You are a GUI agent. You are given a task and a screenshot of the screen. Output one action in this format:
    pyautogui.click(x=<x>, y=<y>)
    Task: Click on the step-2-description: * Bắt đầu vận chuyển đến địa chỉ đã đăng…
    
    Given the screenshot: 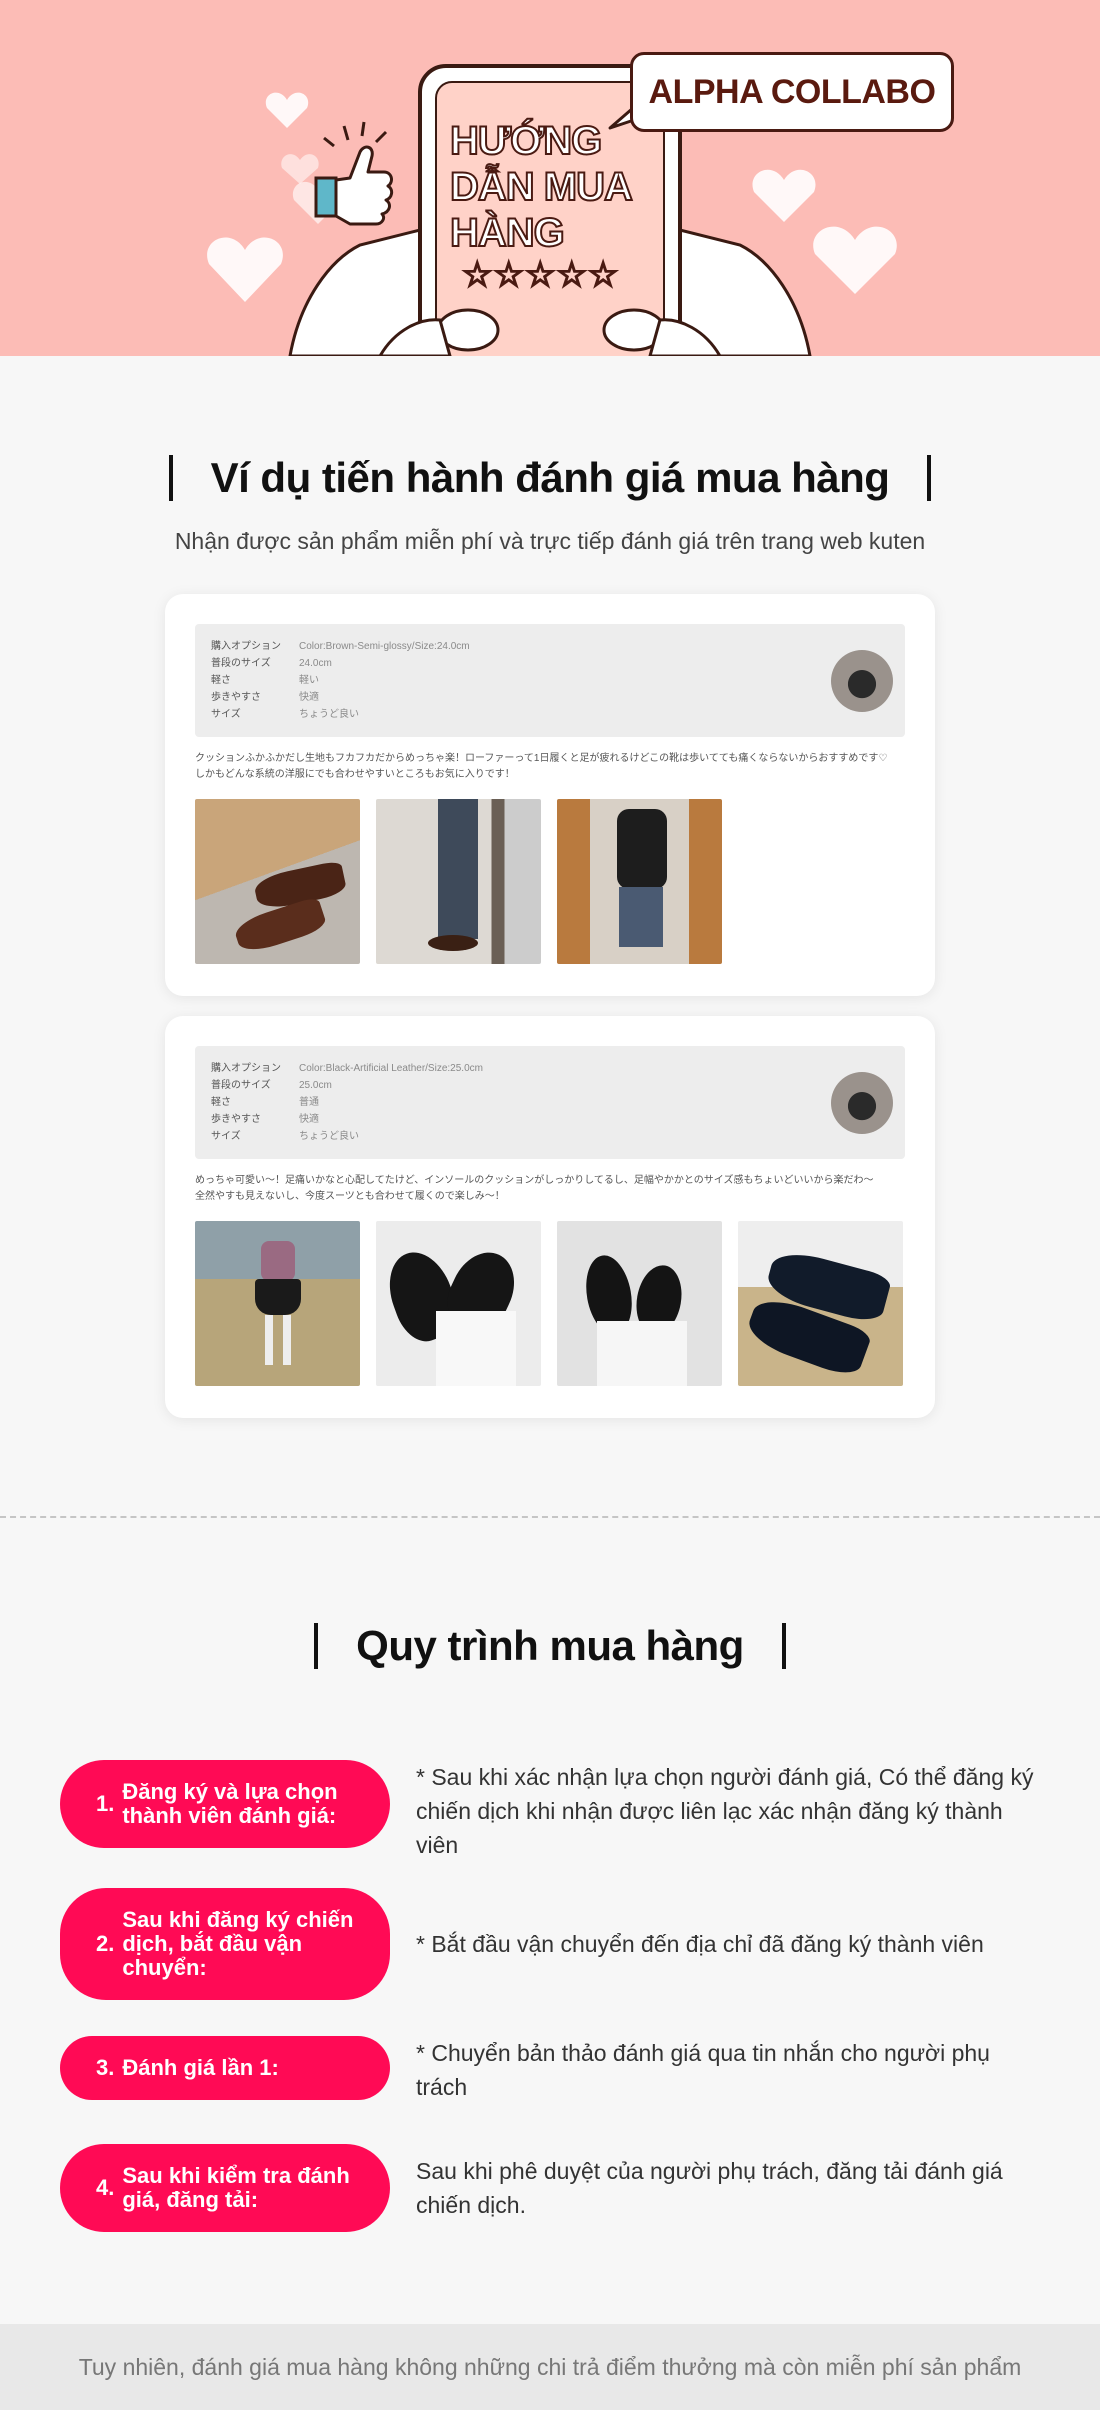 What is the action you would take?
    pyautogui.click(x=700, y=1944)
    